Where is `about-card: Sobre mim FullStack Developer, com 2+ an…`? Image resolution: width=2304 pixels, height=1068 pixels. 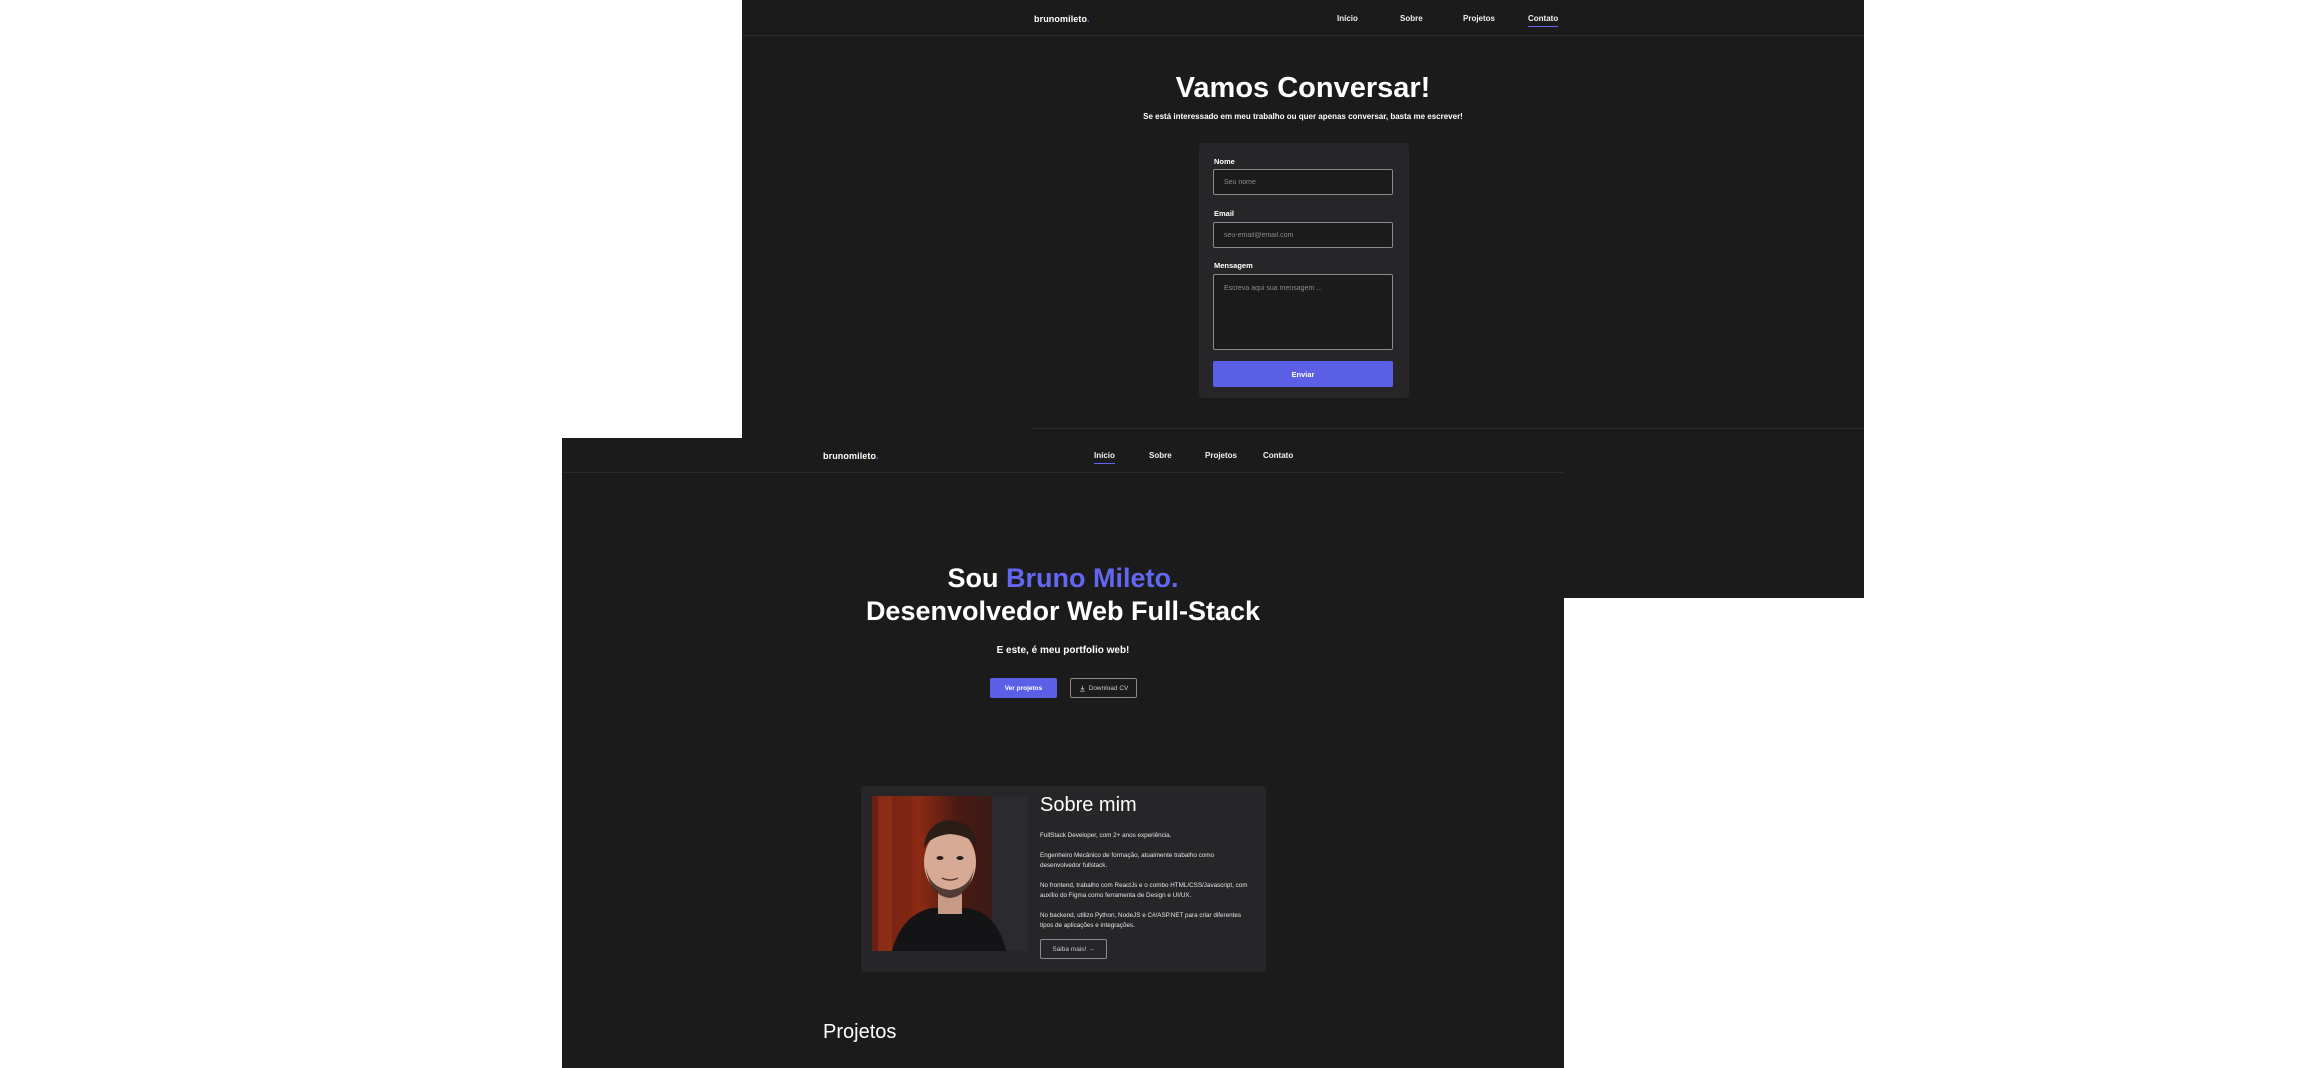 about-card: Sobre mim FullStack Developer, com 2+ an… is located at coordinates (1063, 879).